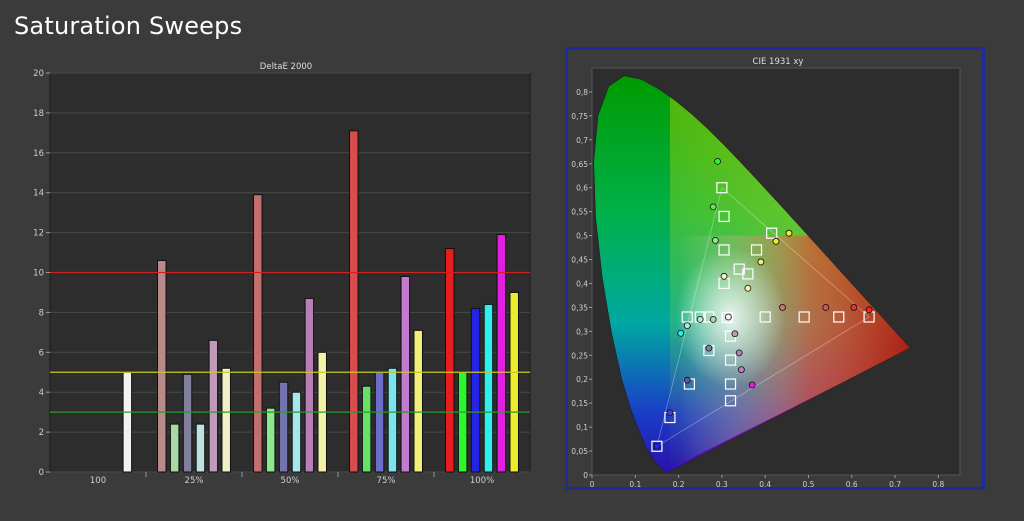 Image resolution: width=1024 pixels, height=521 pixels. Describe the element at coordinates (41, 473) in the screenshot. I see `deltae-y-tick-label: 0` at that location.